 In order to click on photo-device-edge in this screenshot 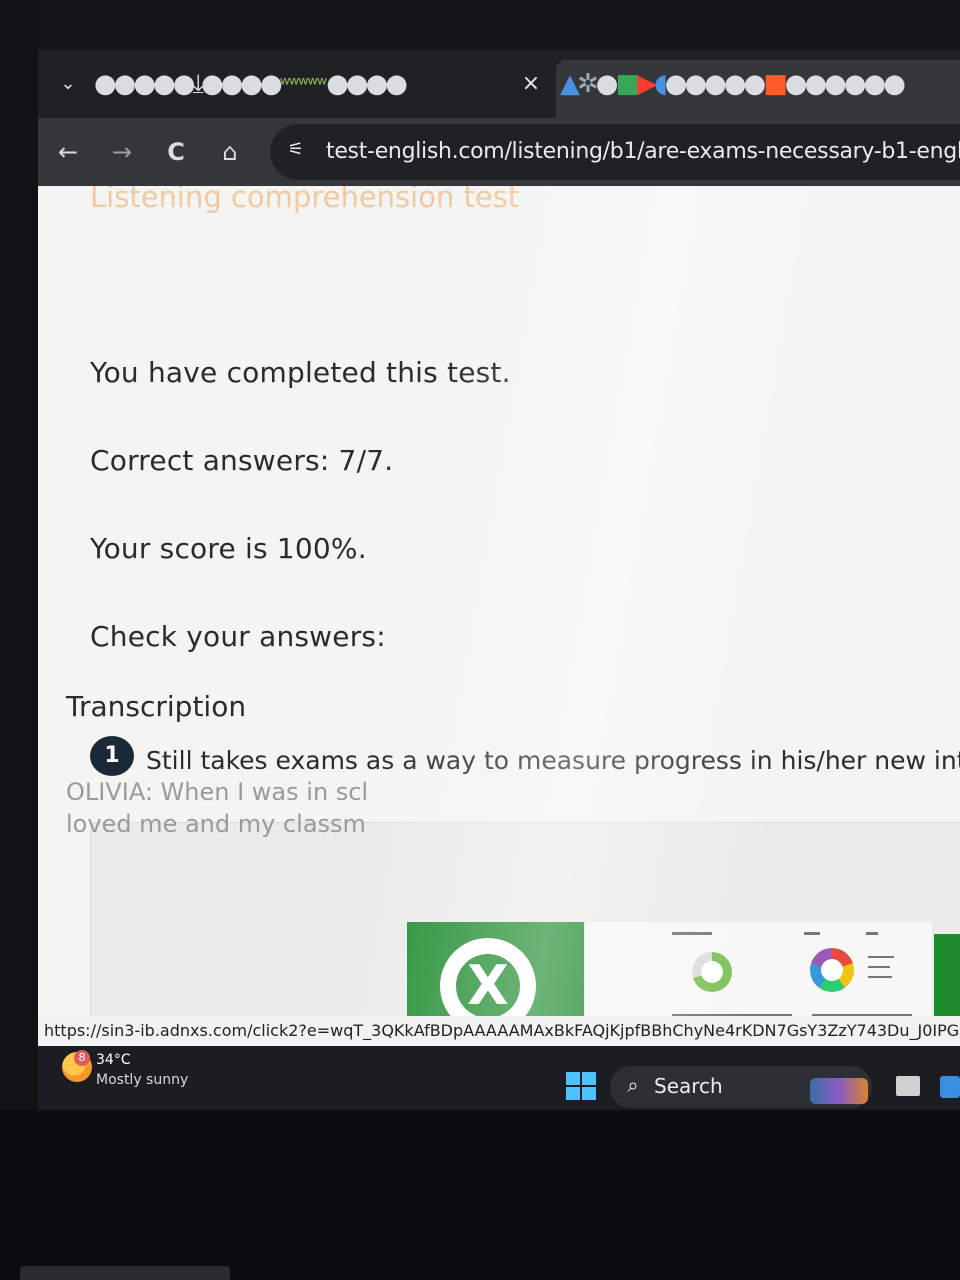, I will do `click(125, 1273)`.